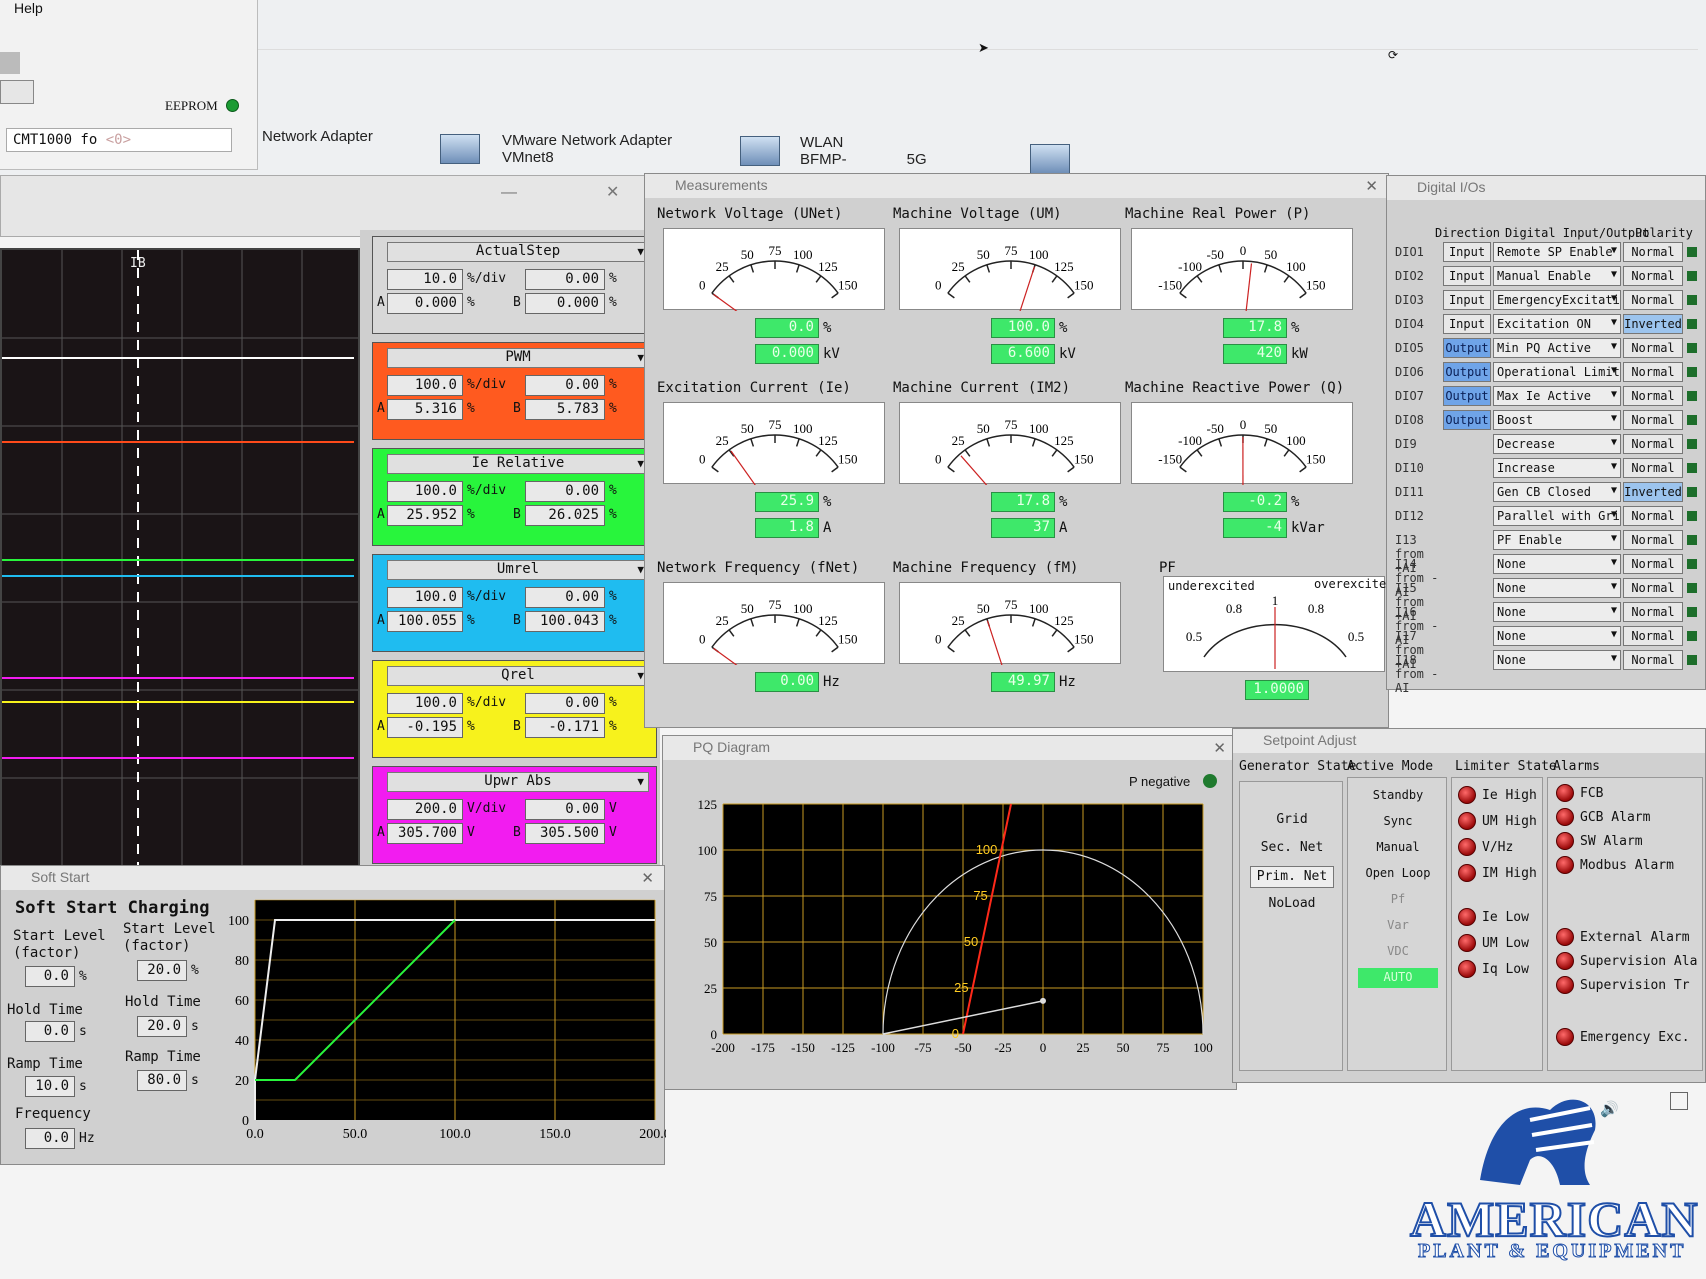 This screenshot has height=1279, width=1706. What do you see at coordinates (1557, 492) in the screenshot?
I see `dio-function-select: Gen CB Closed ▼` at bounding box center [1557, 492].